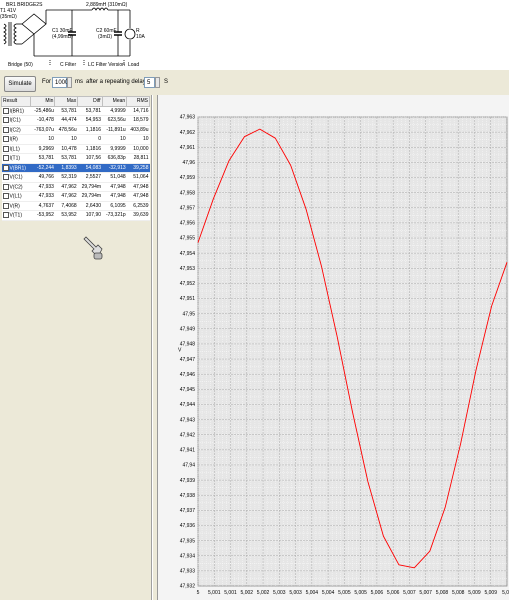 Image resolution: width=509 pixels, height=600 pixels. What do you see at coordinates (114, 158) in the screenshot?
I see `result-value-cell: 636,83p` at bounding box center [114, 158].